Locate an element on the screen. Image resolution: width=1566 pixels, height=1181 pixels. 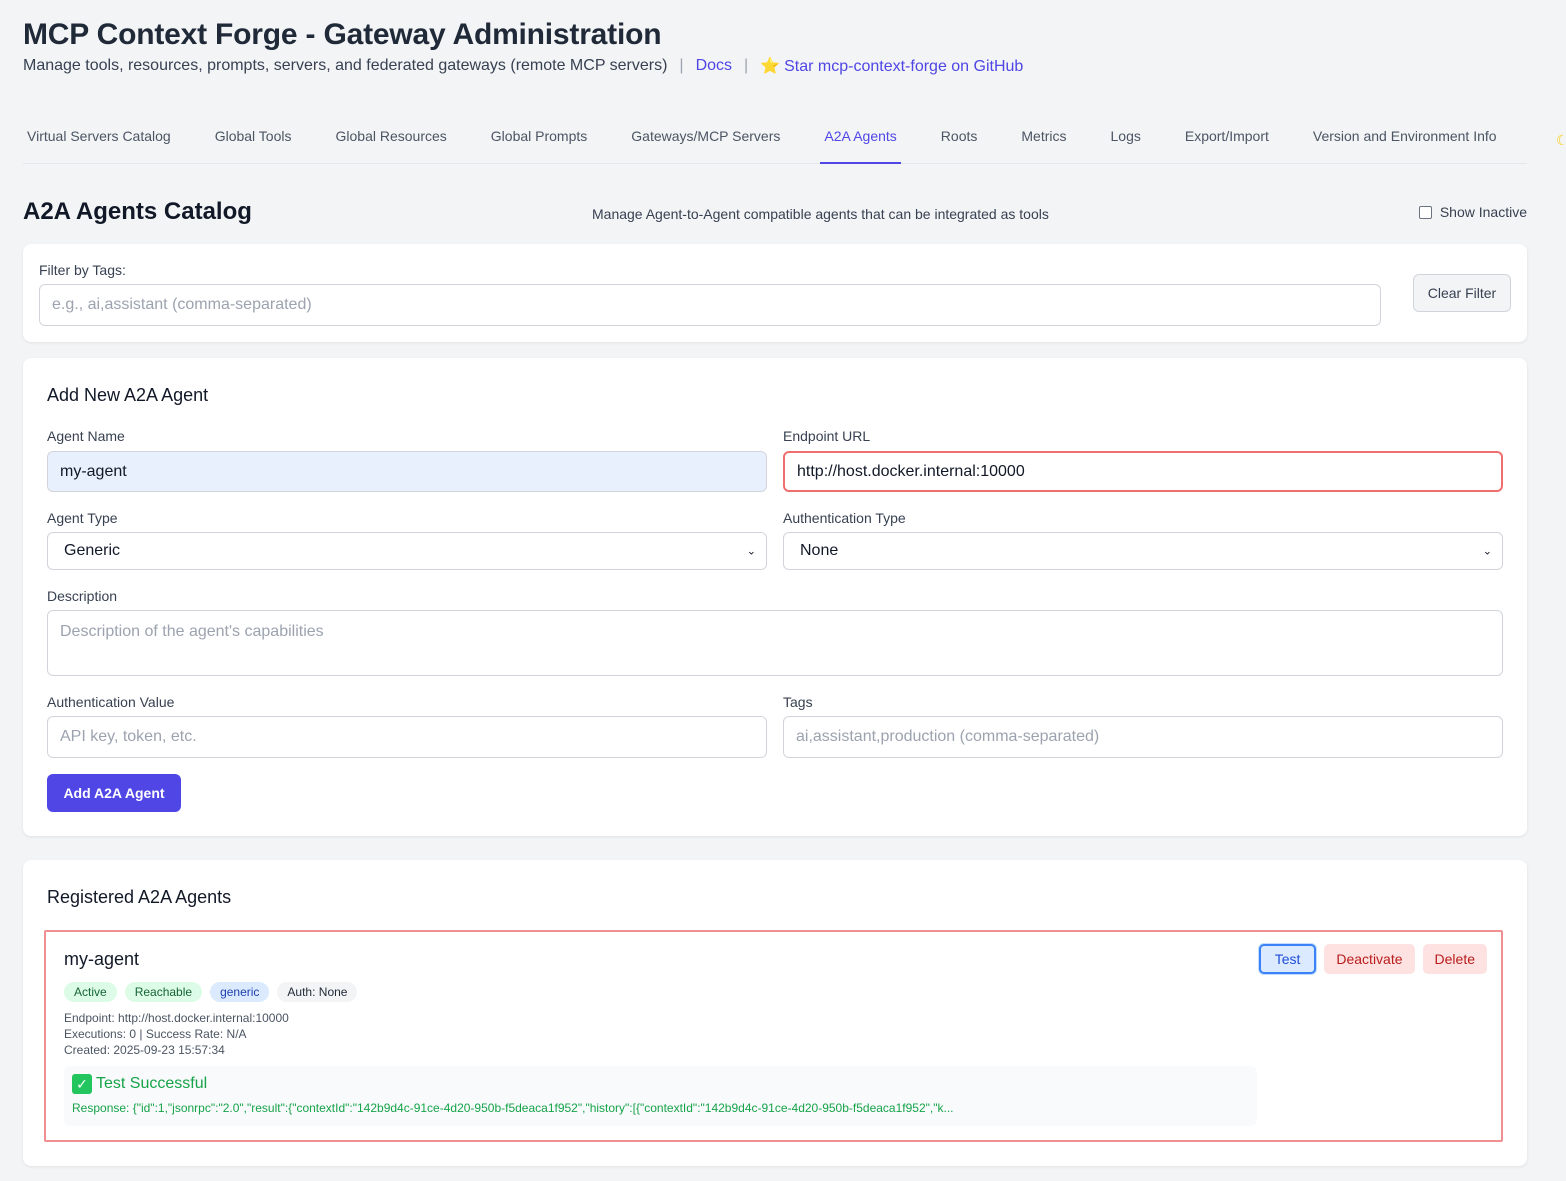
agent-type-select: Generic ⌄ is located at coordinates (407, 551).